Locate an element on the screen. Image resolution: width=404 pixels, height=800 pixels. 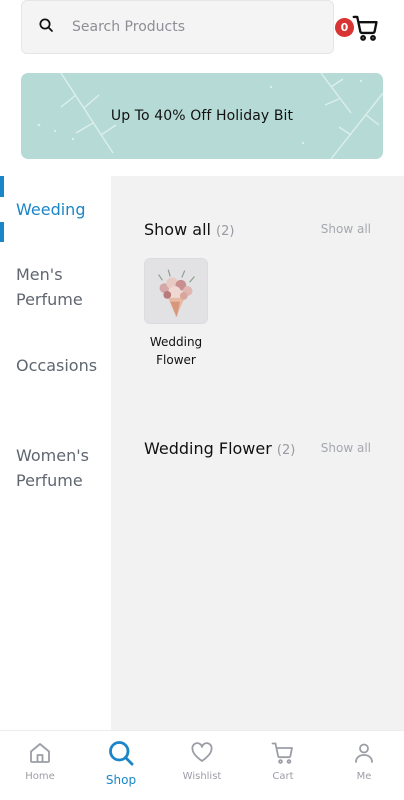
search-bar: Search Products is located at coordinates (177, 27).